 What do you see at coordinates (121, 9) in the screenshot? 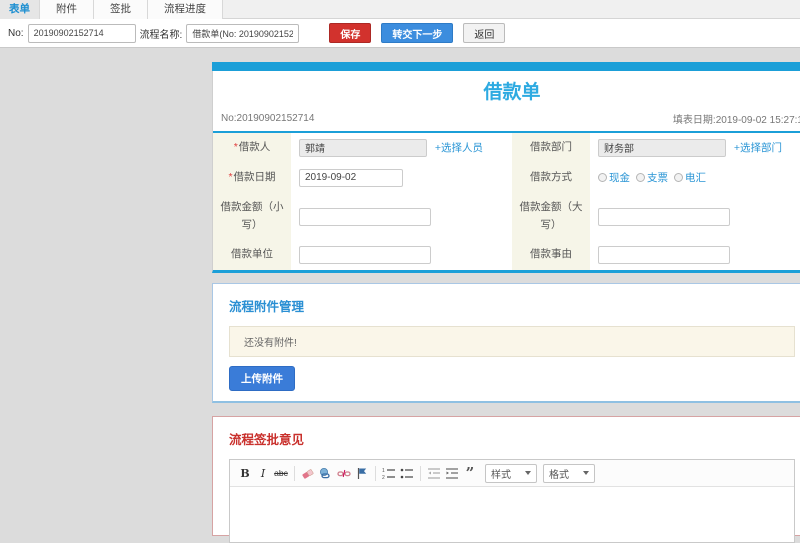
I see `tab-approval: 签批` at bounding box center [121, 9].